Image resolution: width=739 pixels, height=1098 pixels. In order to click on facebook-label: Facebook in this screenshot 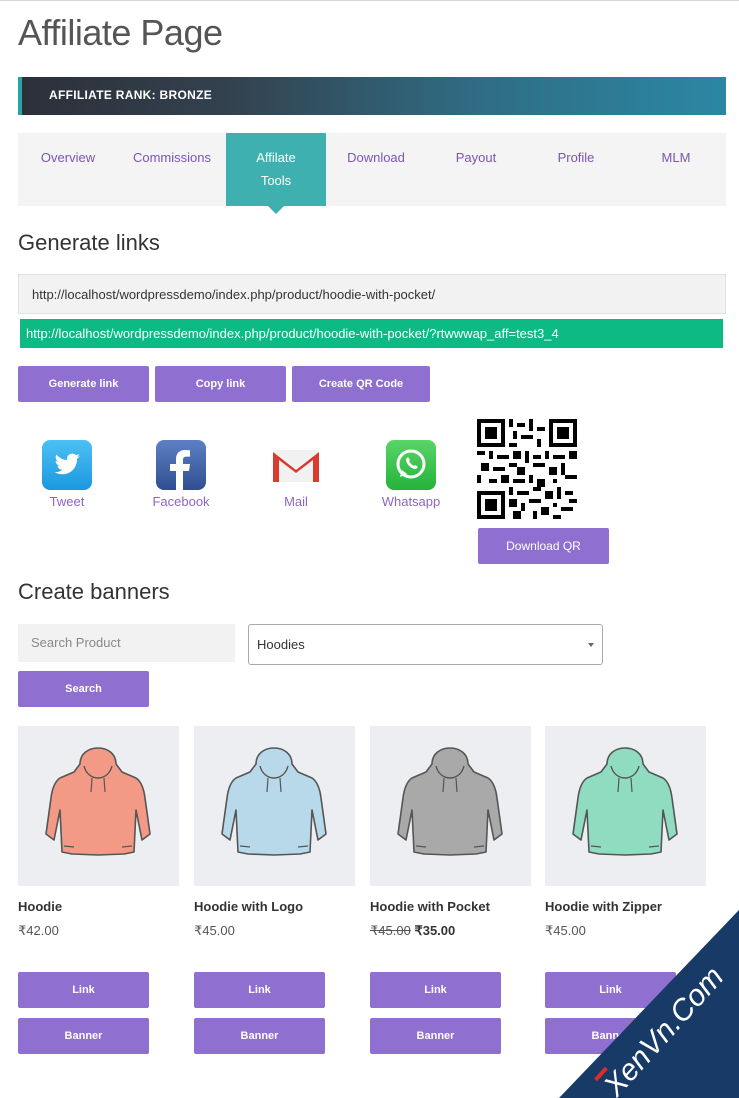, I will do `click(181, 501)`.